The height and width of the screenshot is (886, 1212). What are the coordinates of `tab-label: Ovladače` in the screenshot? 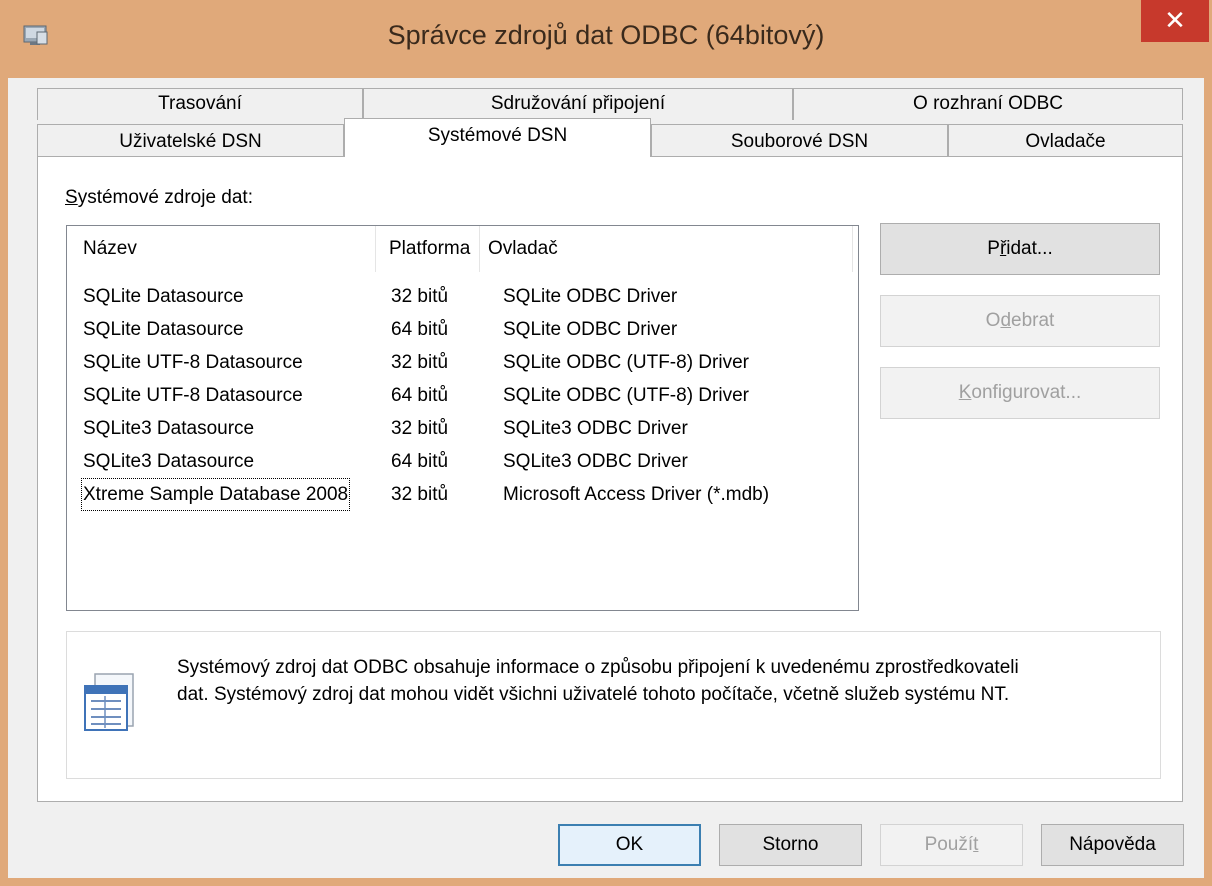 It's located at (1065, 141).